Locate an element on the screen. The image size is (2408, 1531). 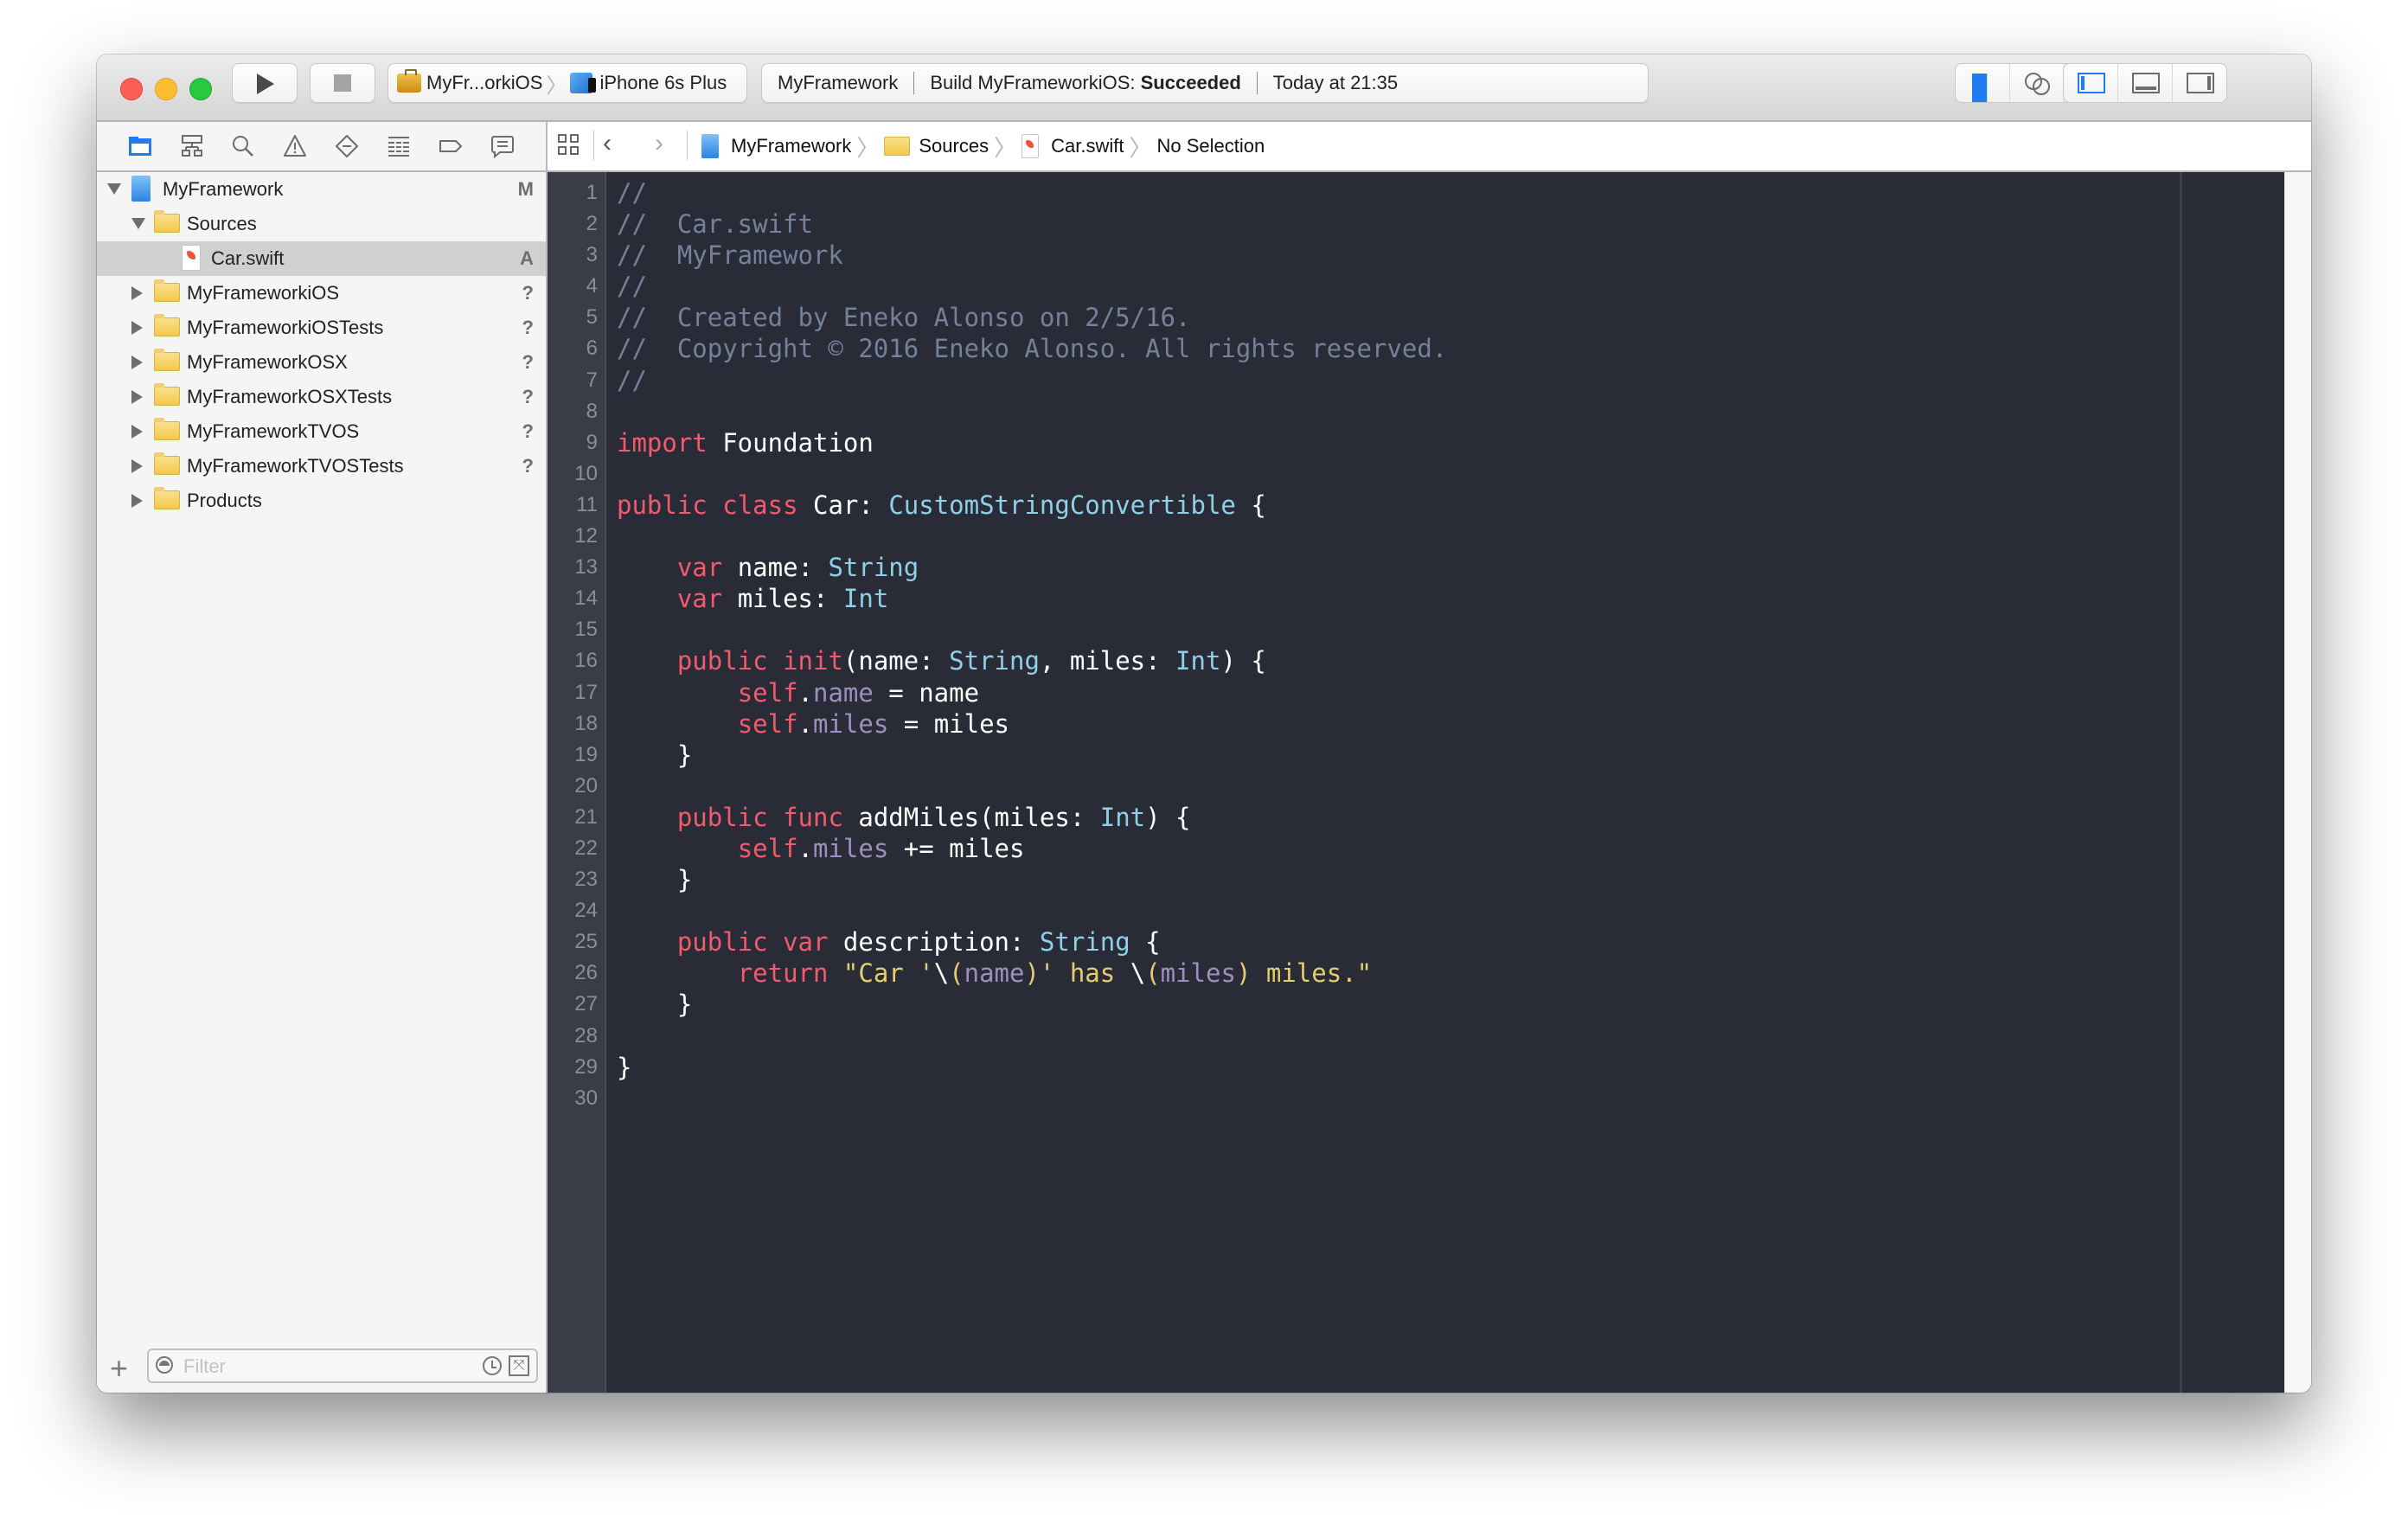
code-line: 28 is located at coordinates (1361, 1036).